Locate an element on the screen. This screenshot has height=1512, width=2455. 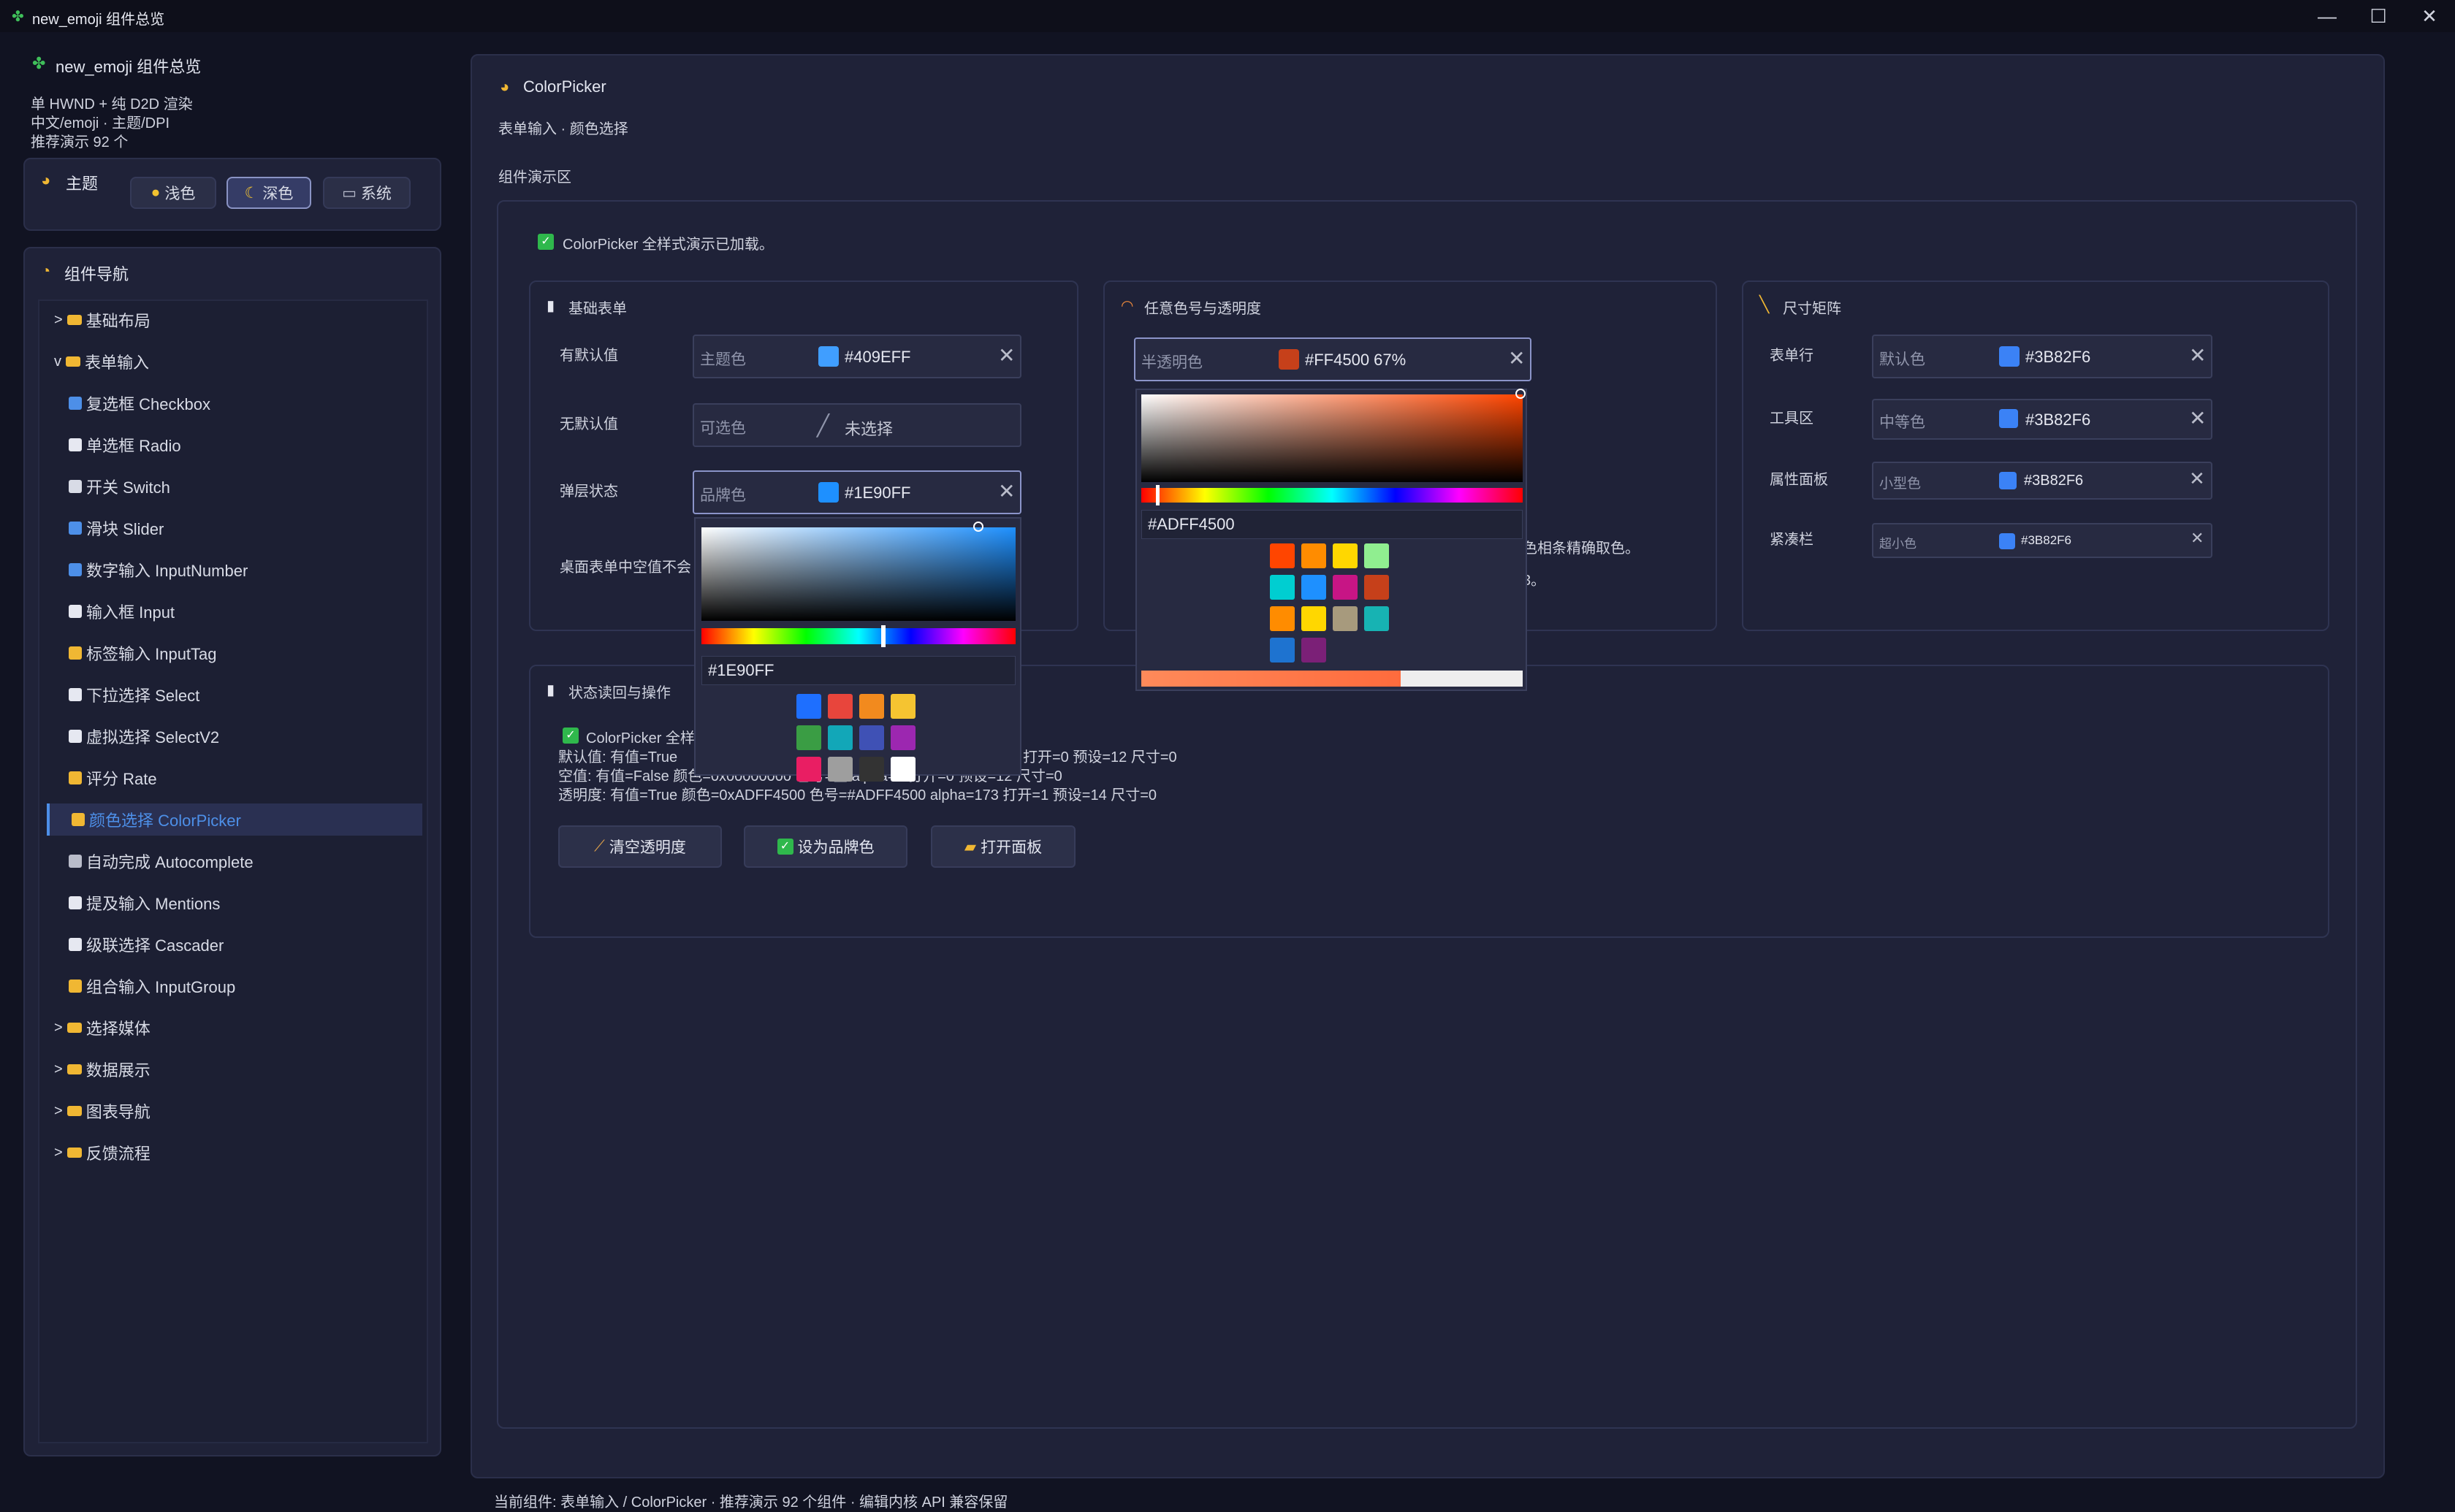
nav-item: 组合输入 InputGroup is located at coordinates (234, 986).